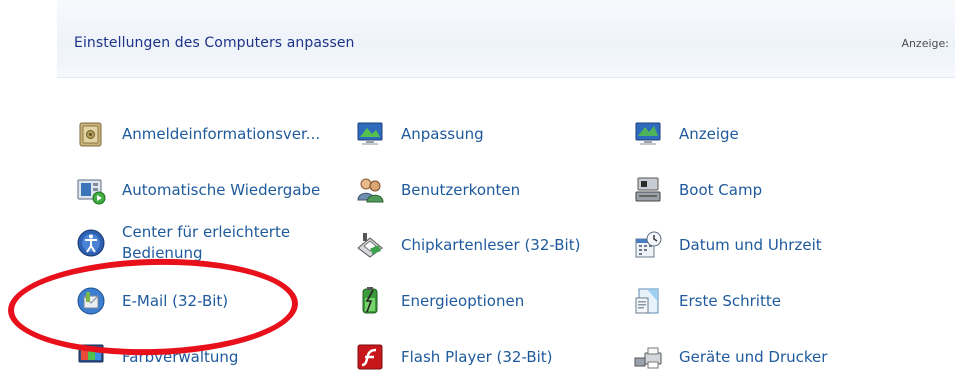 Image resolution: width=955 pixels, height=372 pixels. I want to click on cp-item-label: Benutzerkonten, so click(461, 189).